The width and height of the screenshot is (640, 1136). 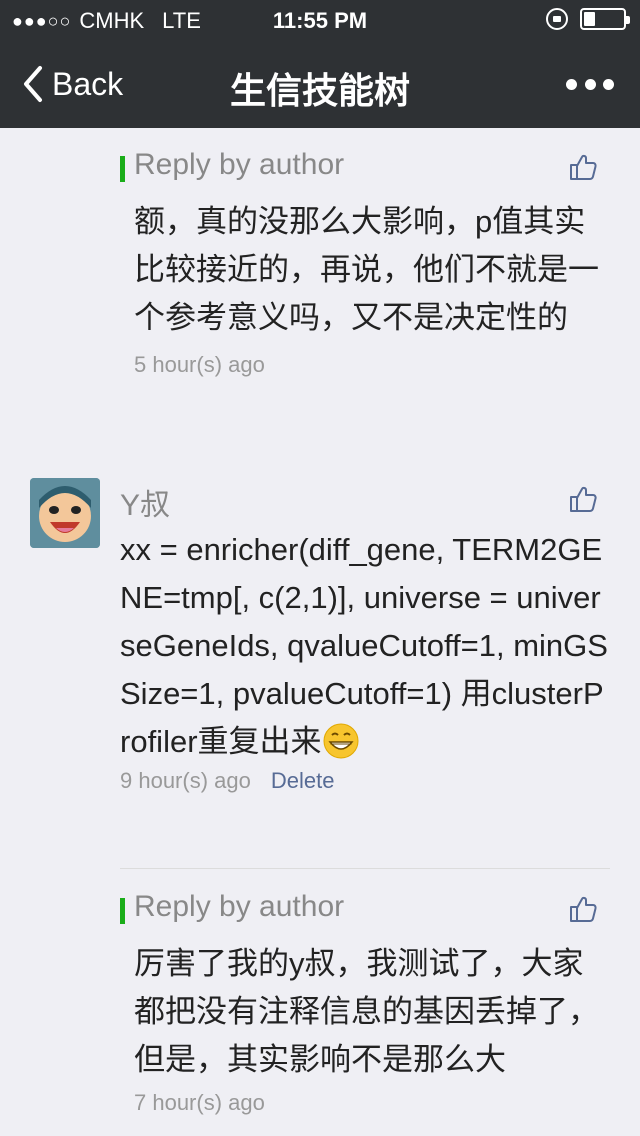 I want to click on page-title: 生信技能树, so click(x=319, y=90).